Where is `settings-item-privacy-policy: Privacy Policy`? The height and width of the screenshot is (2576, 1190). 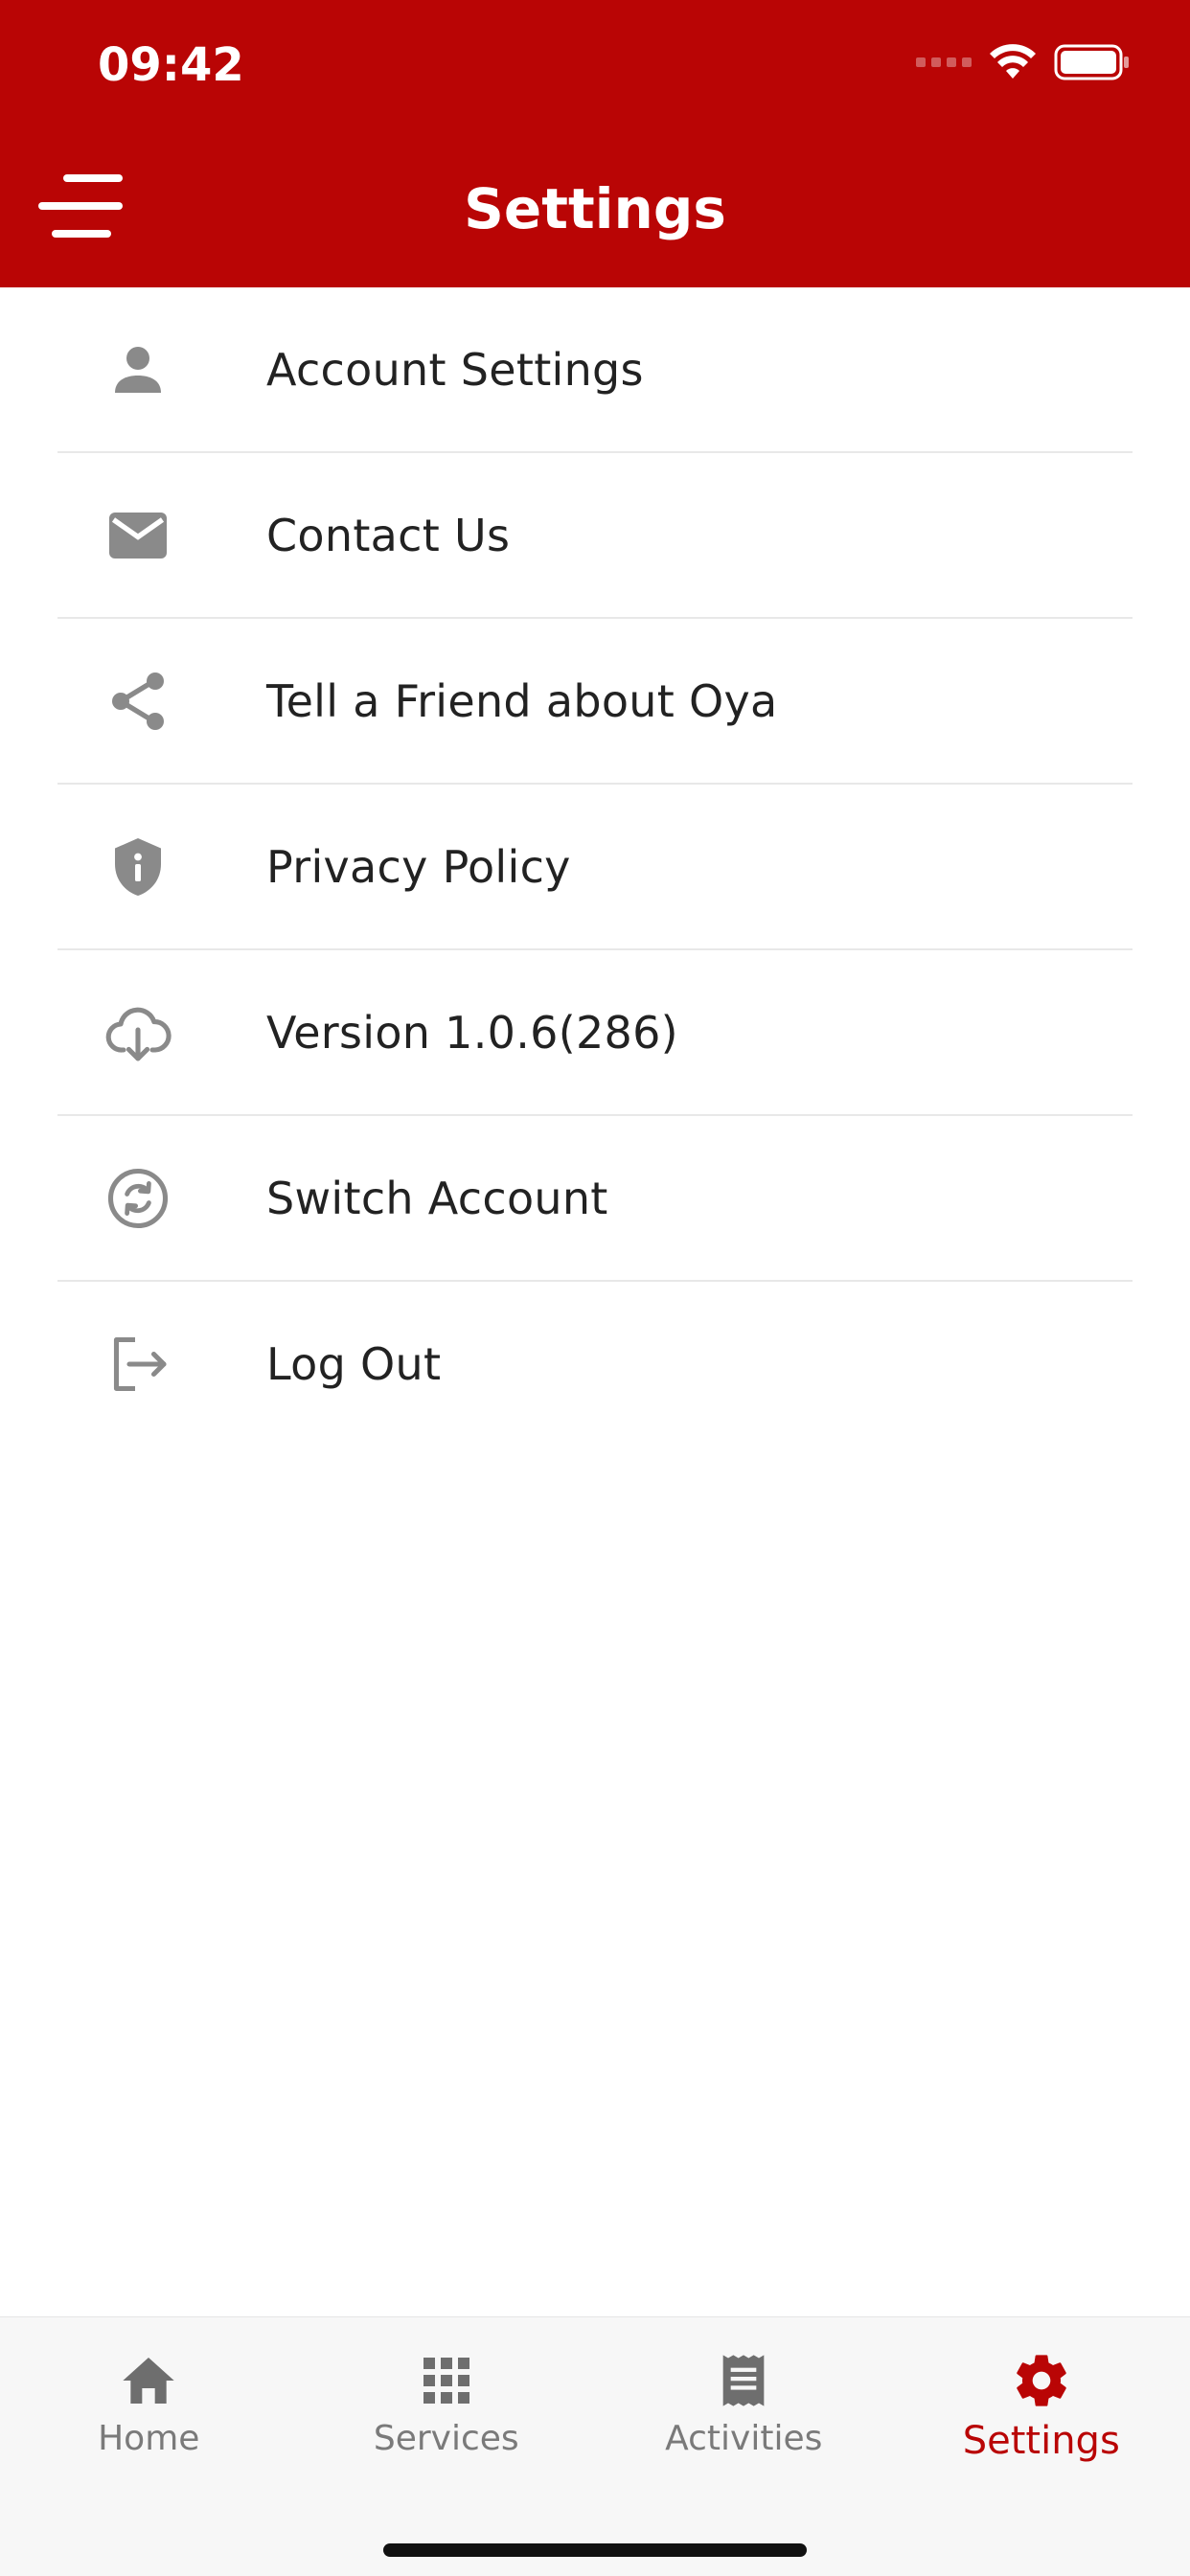 settings-item-privacy-policy: Privacy Policy is located at coordinates (595, 867).